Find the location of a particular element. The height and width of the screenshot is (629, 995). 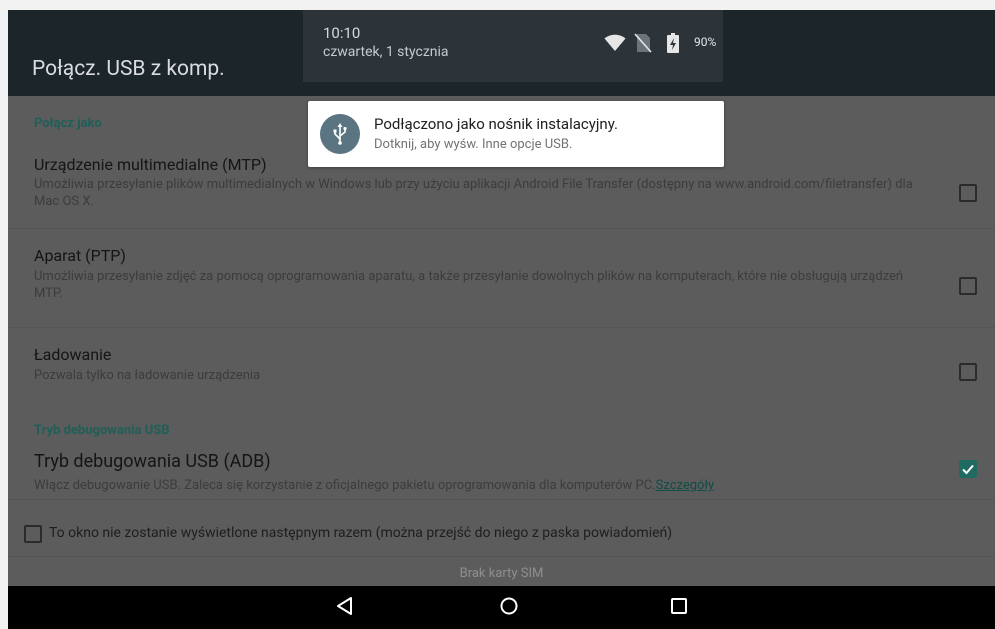

status-date: czwartek, 1 stycznia is located at coordinates (386, 52).